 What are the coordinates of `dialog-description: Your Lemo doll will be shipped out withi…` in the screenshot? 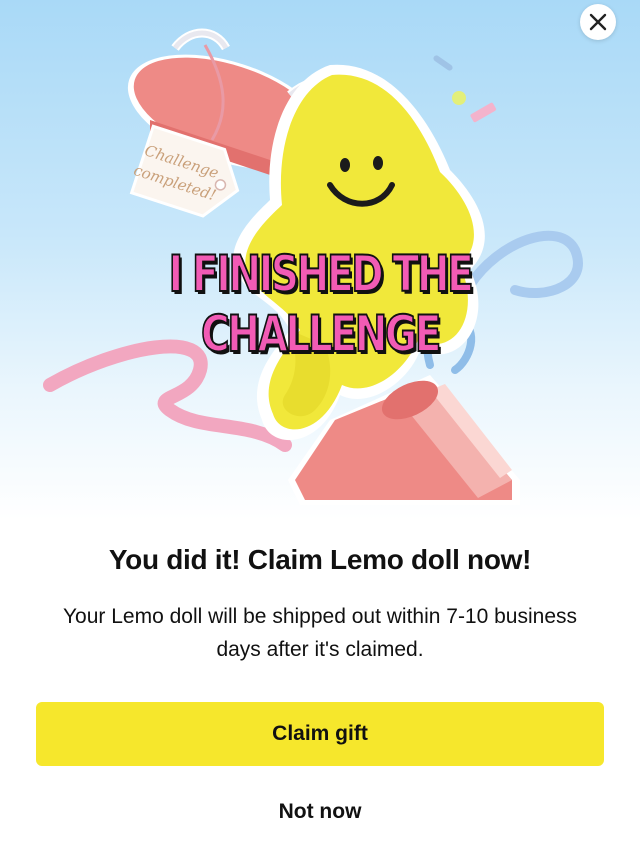 It's located at (320, 633).